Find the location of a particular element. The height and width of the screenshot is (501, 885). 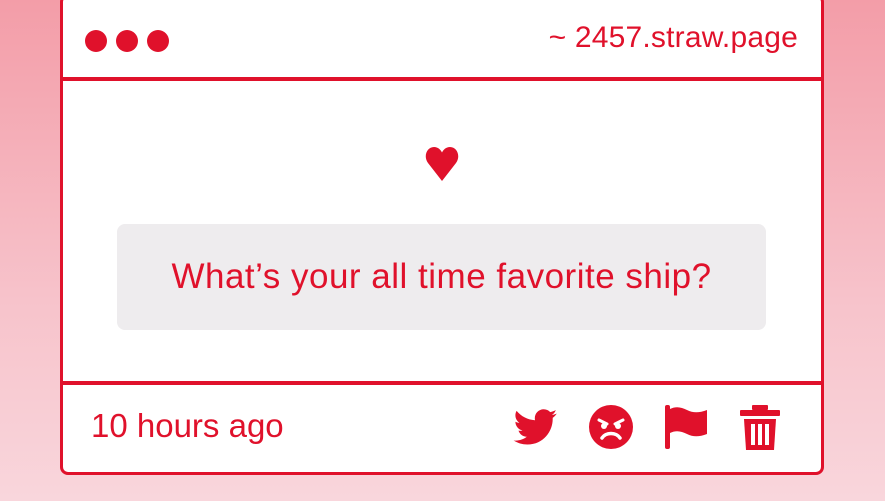

angry-reaction-button is located at coordinates (611, 427).